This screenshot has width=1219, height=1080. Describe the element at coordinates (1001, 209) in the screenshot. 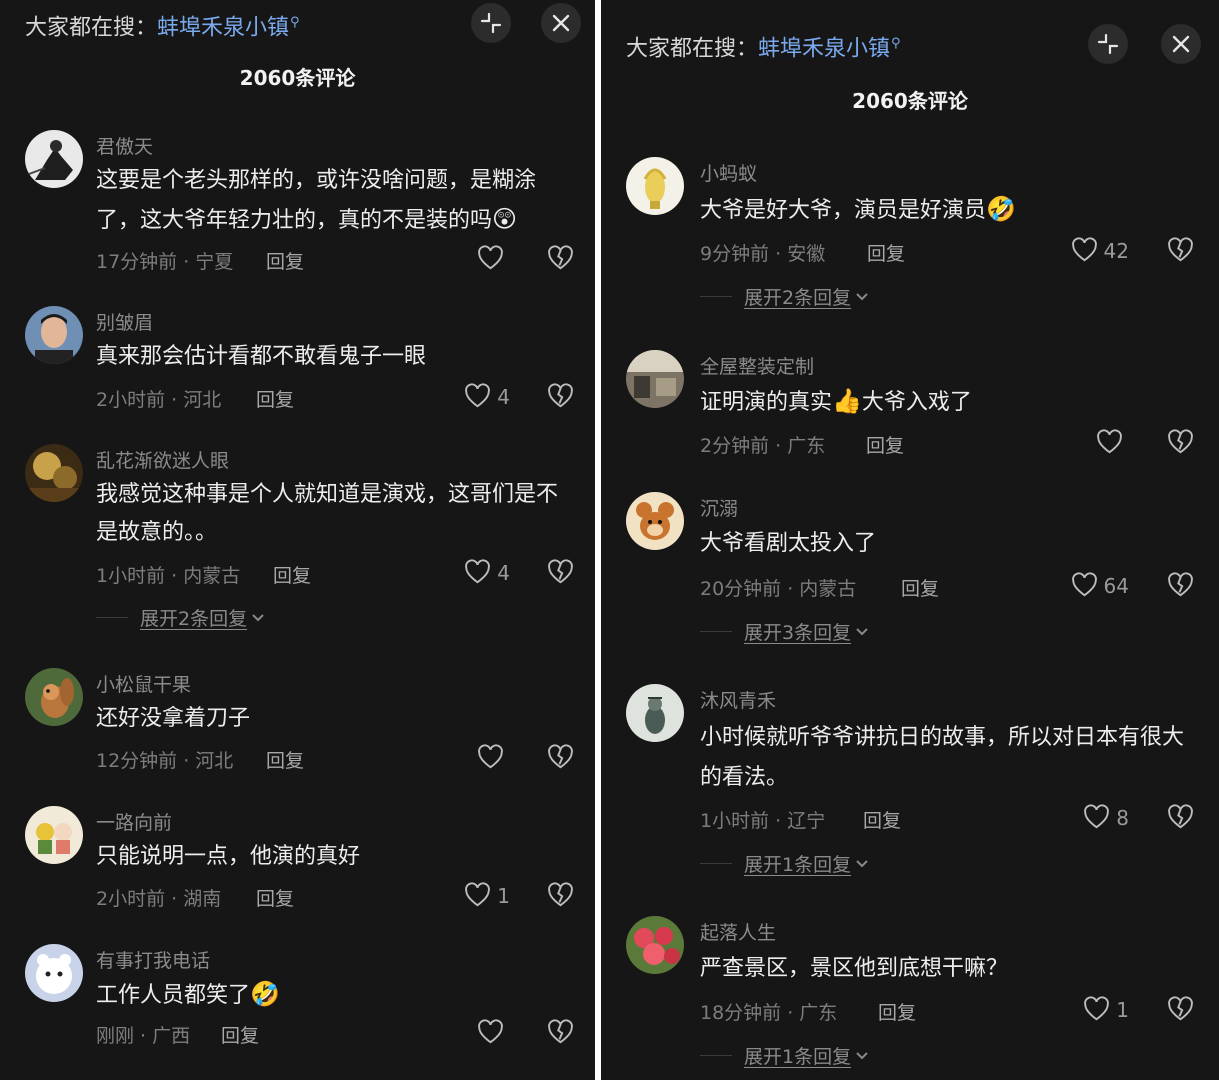

I see `emoji: 🤣` at that location.